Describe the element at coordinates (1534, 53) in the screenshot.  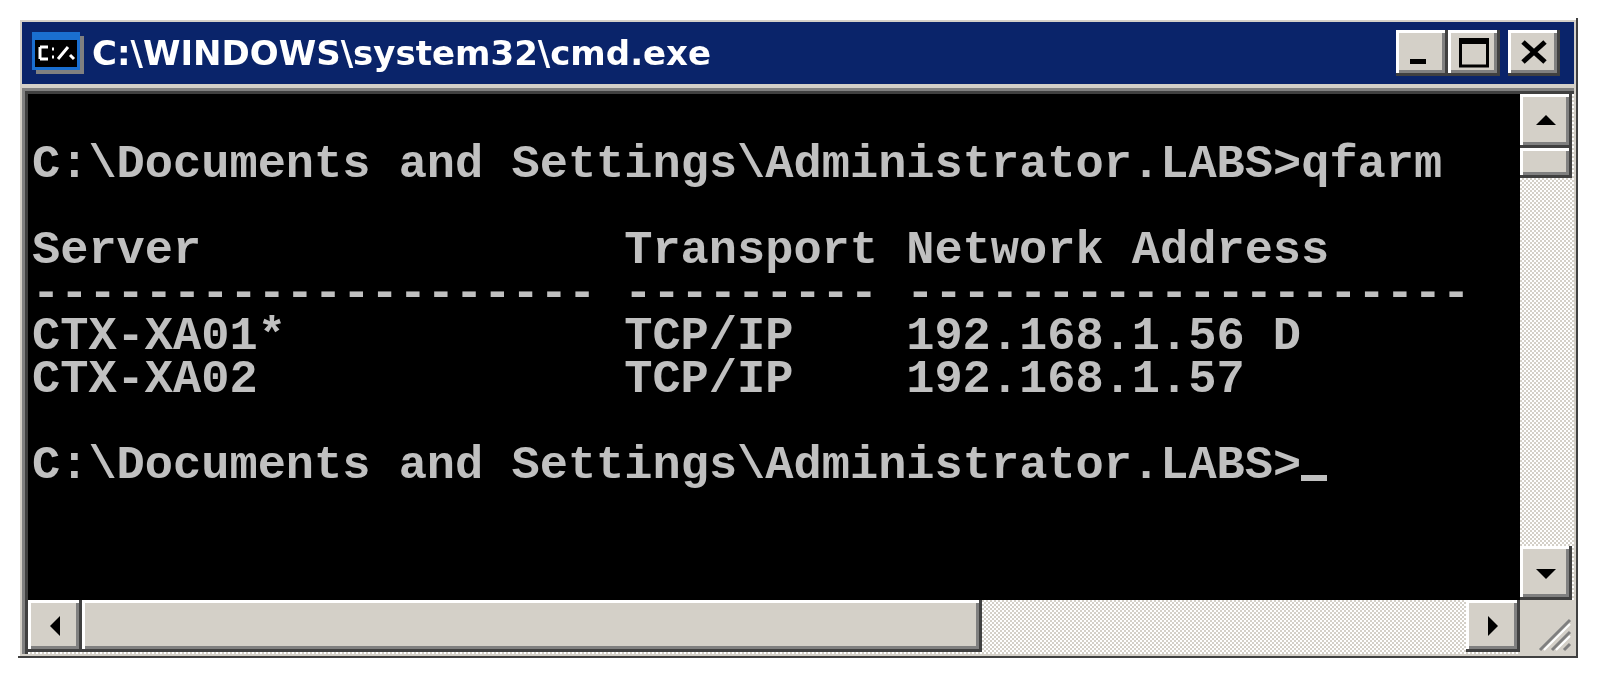
I see `close-button` at that location.